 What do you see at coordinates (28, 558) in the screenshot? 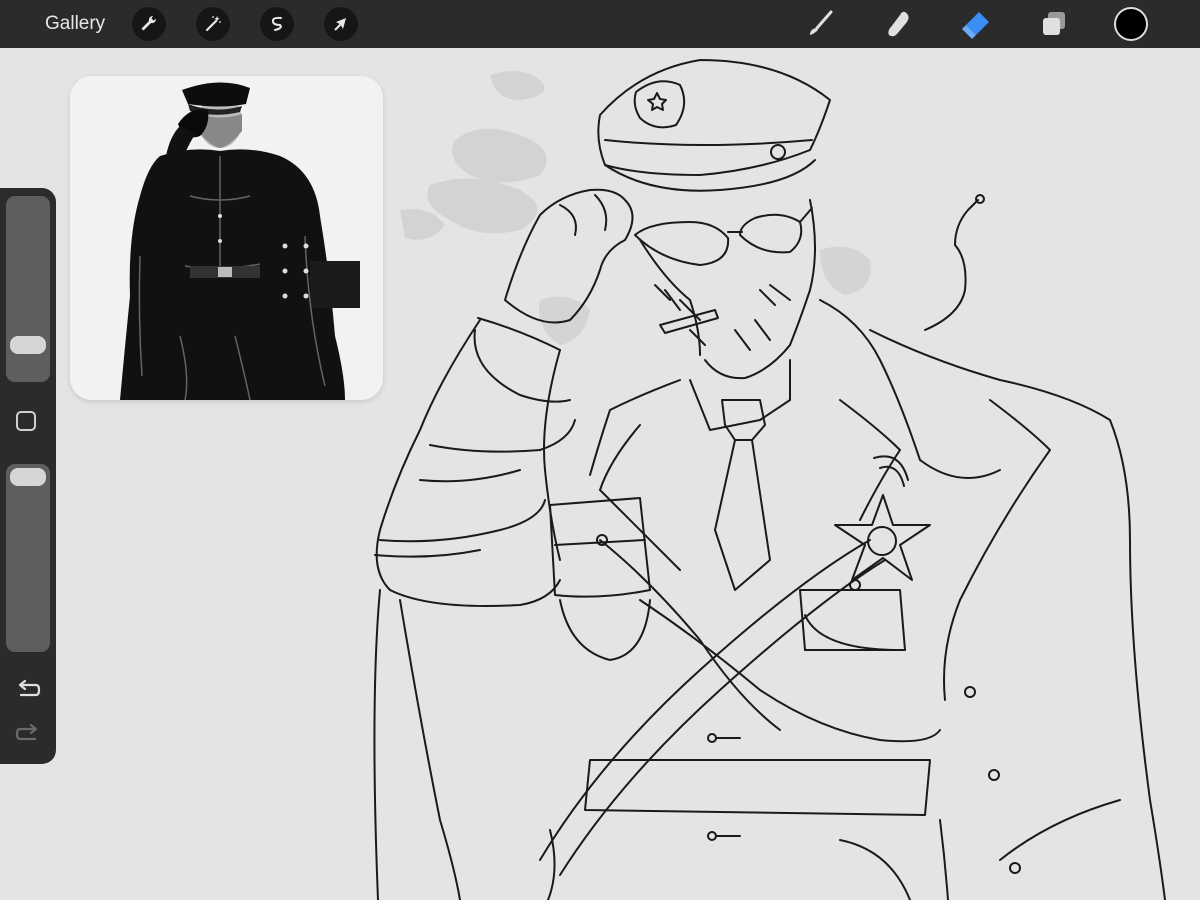
I see `opacity-slider` at bounding box center [28, 558].